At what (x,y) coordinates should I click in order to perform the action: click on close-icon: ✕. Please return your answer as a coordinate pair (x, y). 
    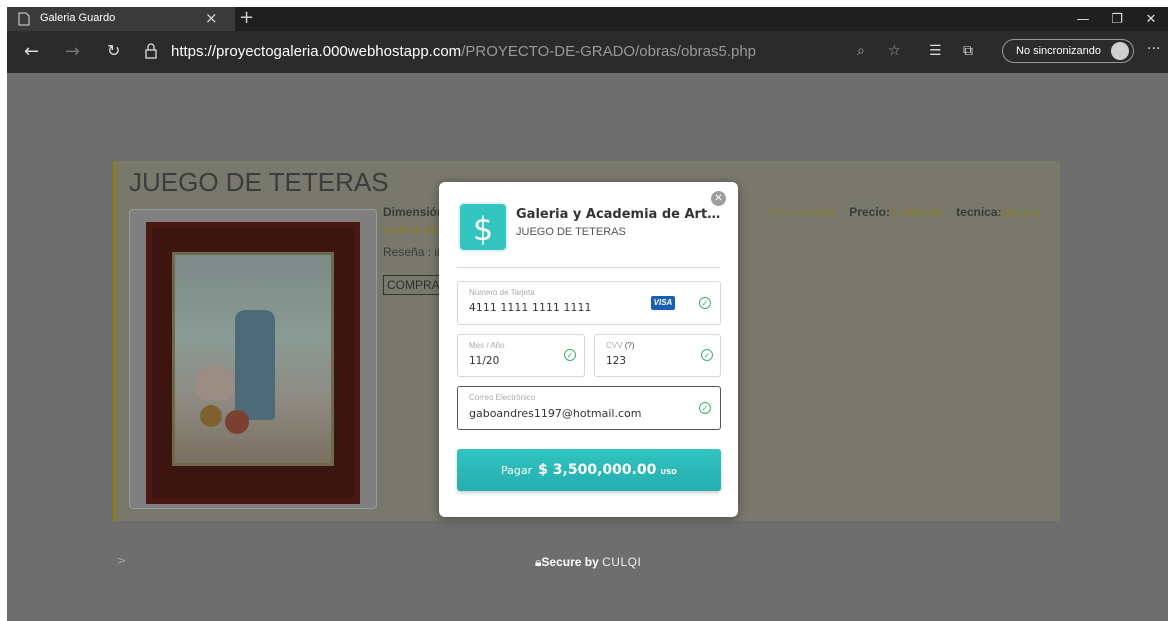
    Looking at the image, I should click on (718, 198).